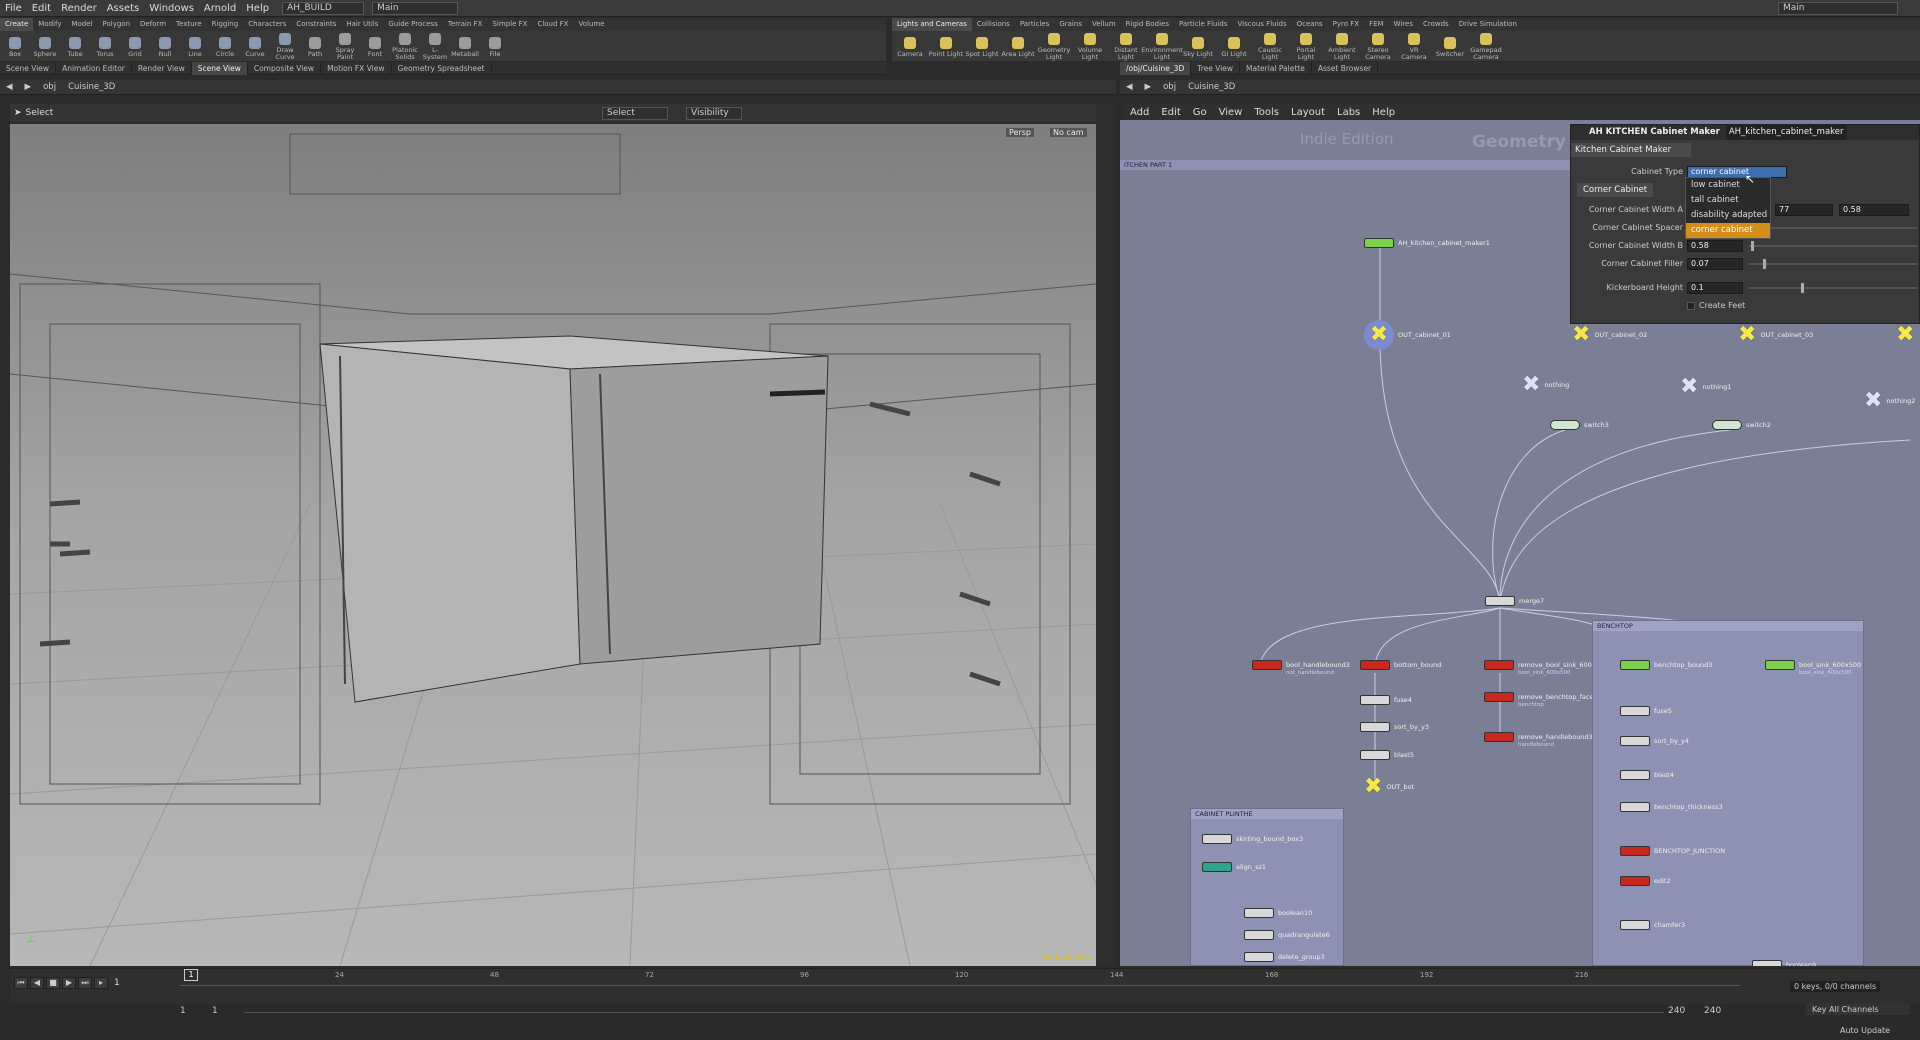 This screenshot has width=1920, height=1040. Describe the element at coordinates (1068, 132) in the screenshot. I see `camera-menu: No cam` at that location.